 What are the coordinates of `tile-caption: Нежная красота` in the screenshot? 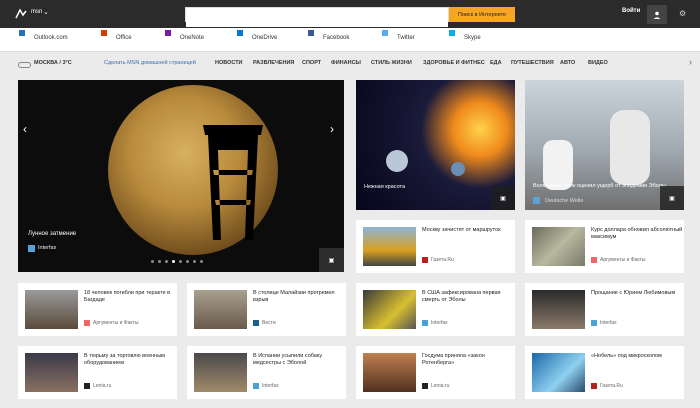 It's located at (385, 187).